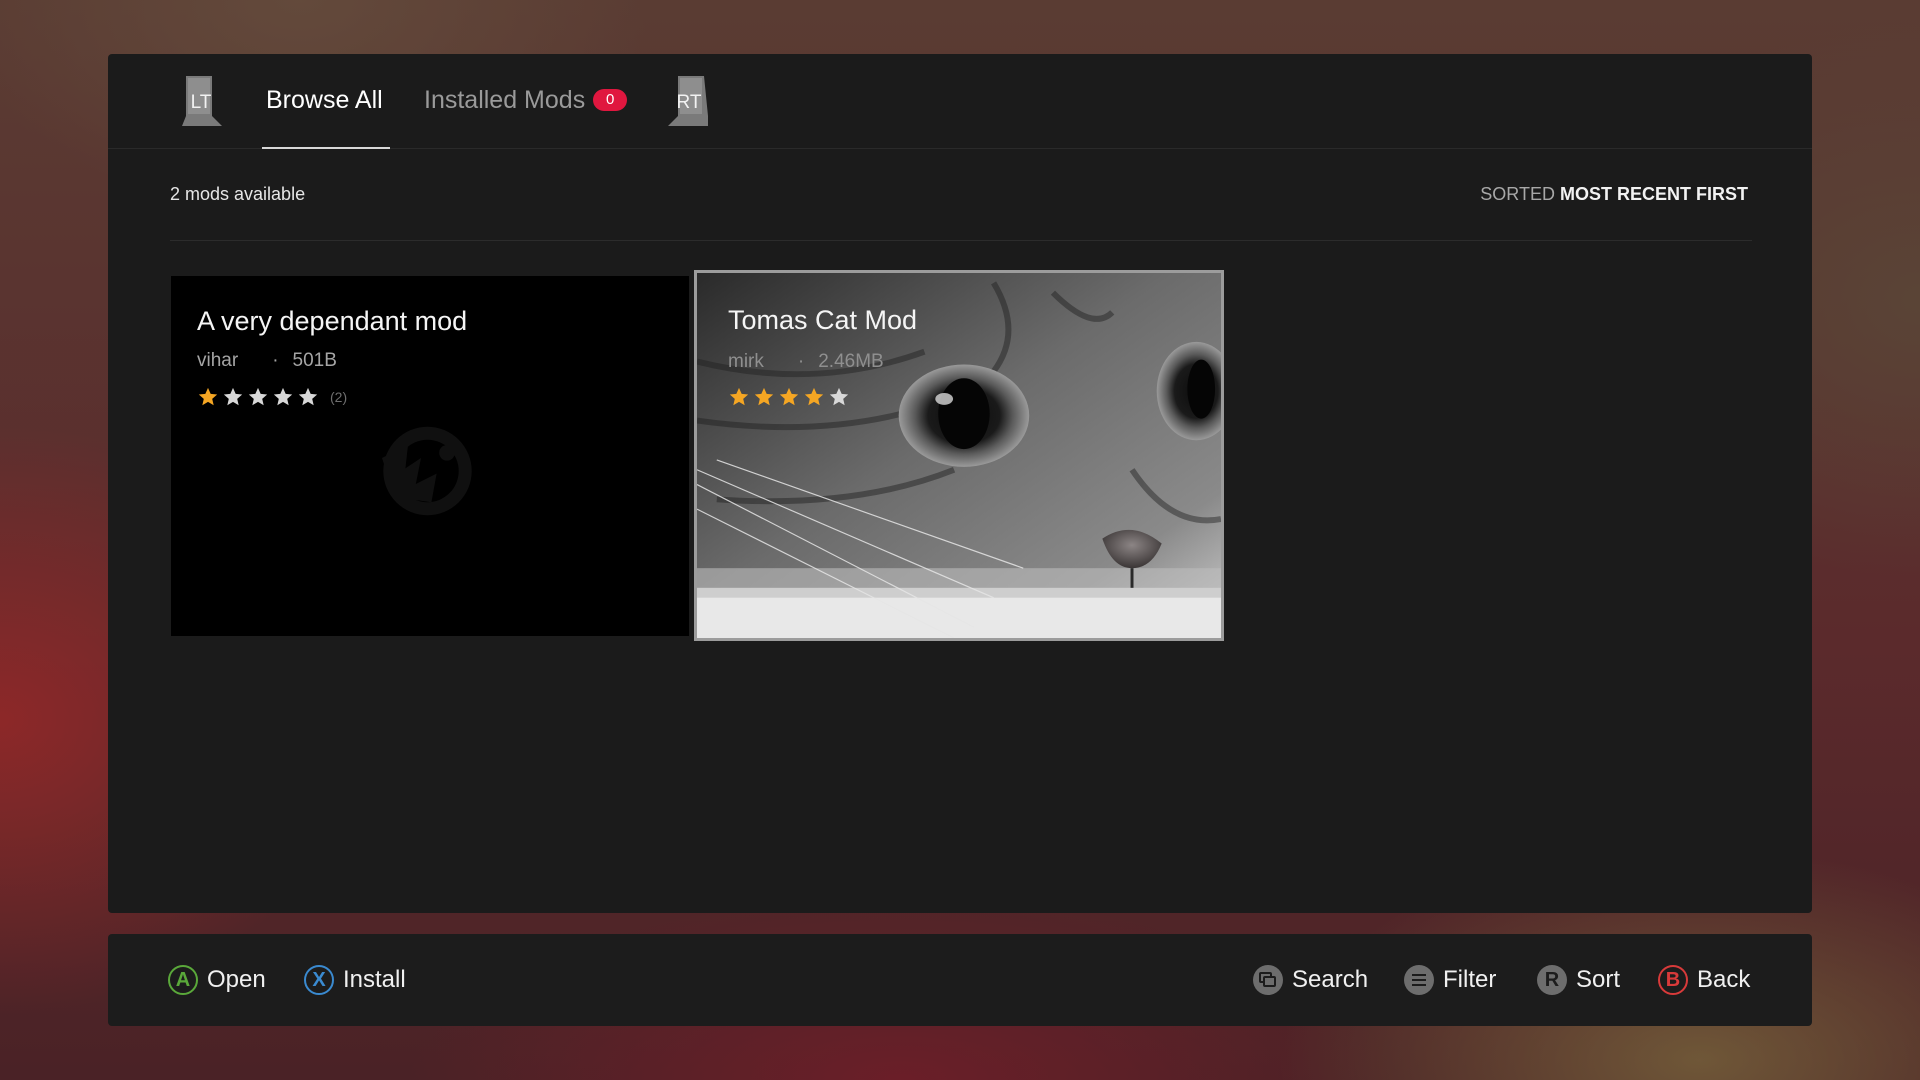 This screenshot has width=1920, height=1080. I want to click on tab-browse-all: Browse All, so click(324, 100).